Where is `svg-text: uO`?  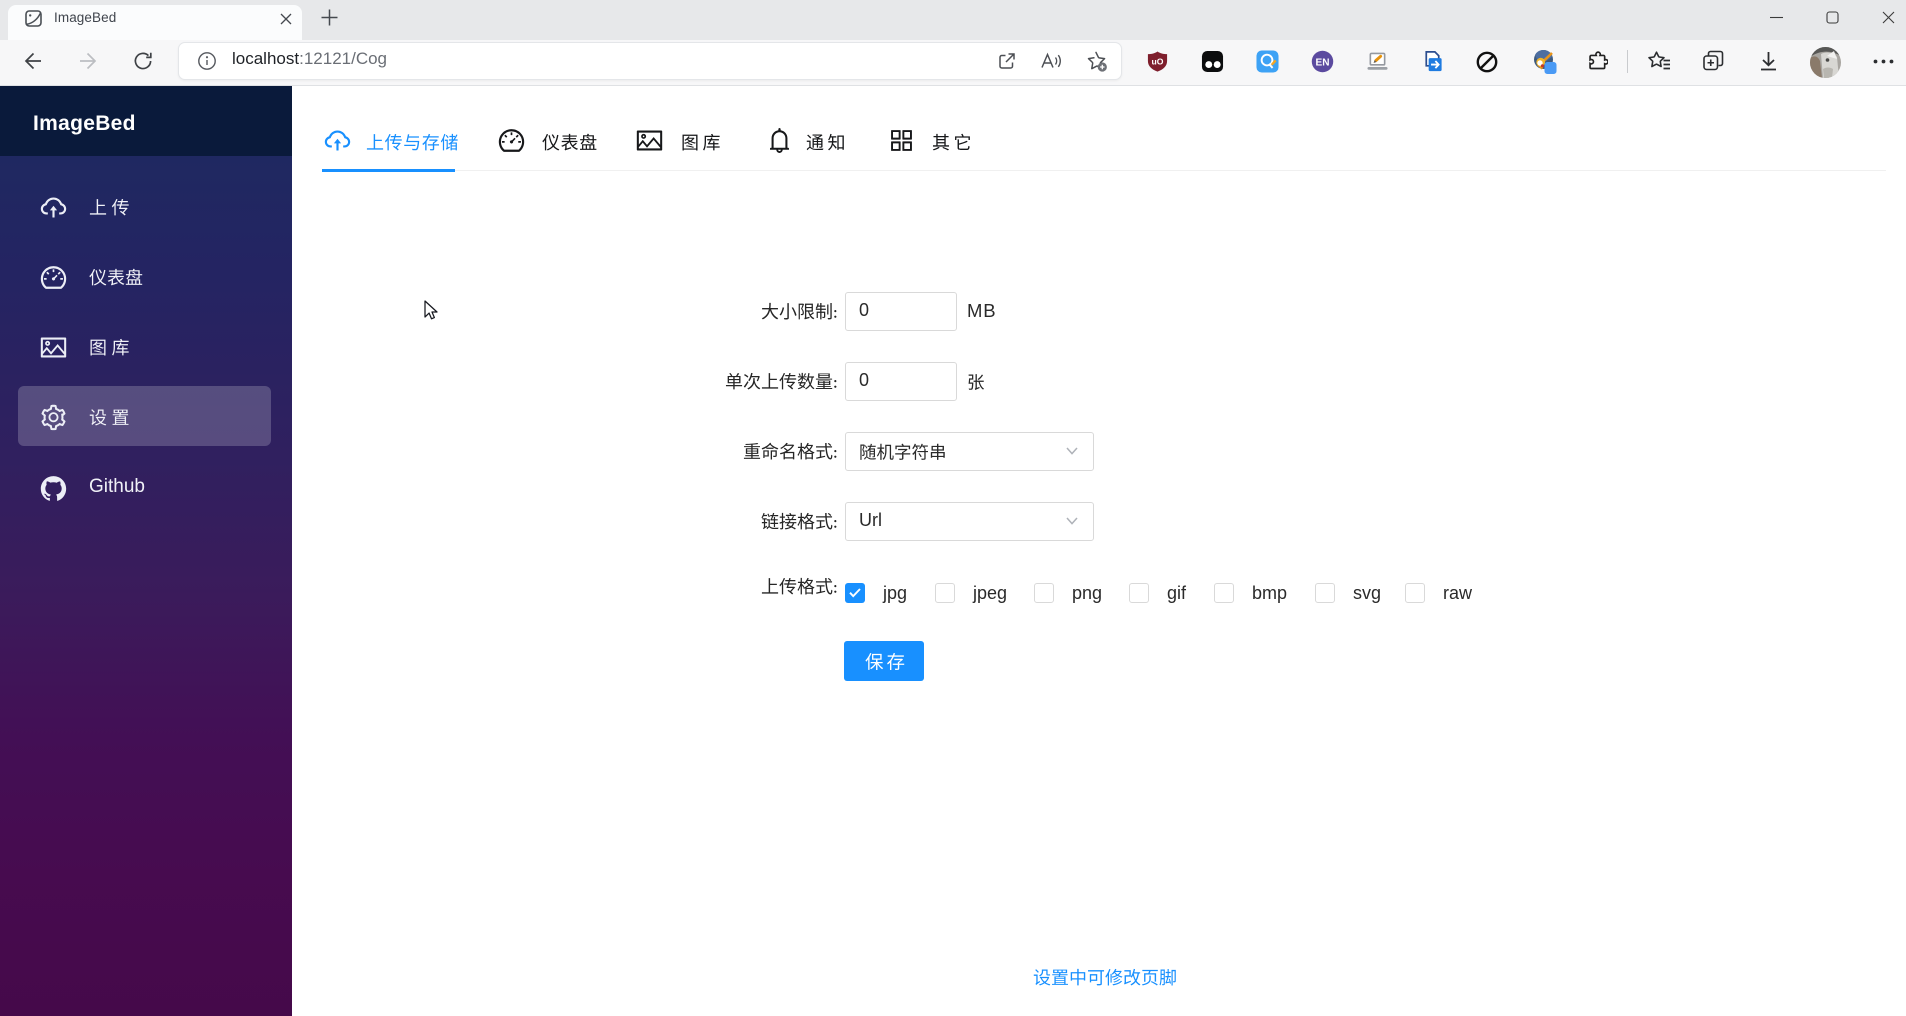 svg-text: uO is located at coordinates (1158, 61).